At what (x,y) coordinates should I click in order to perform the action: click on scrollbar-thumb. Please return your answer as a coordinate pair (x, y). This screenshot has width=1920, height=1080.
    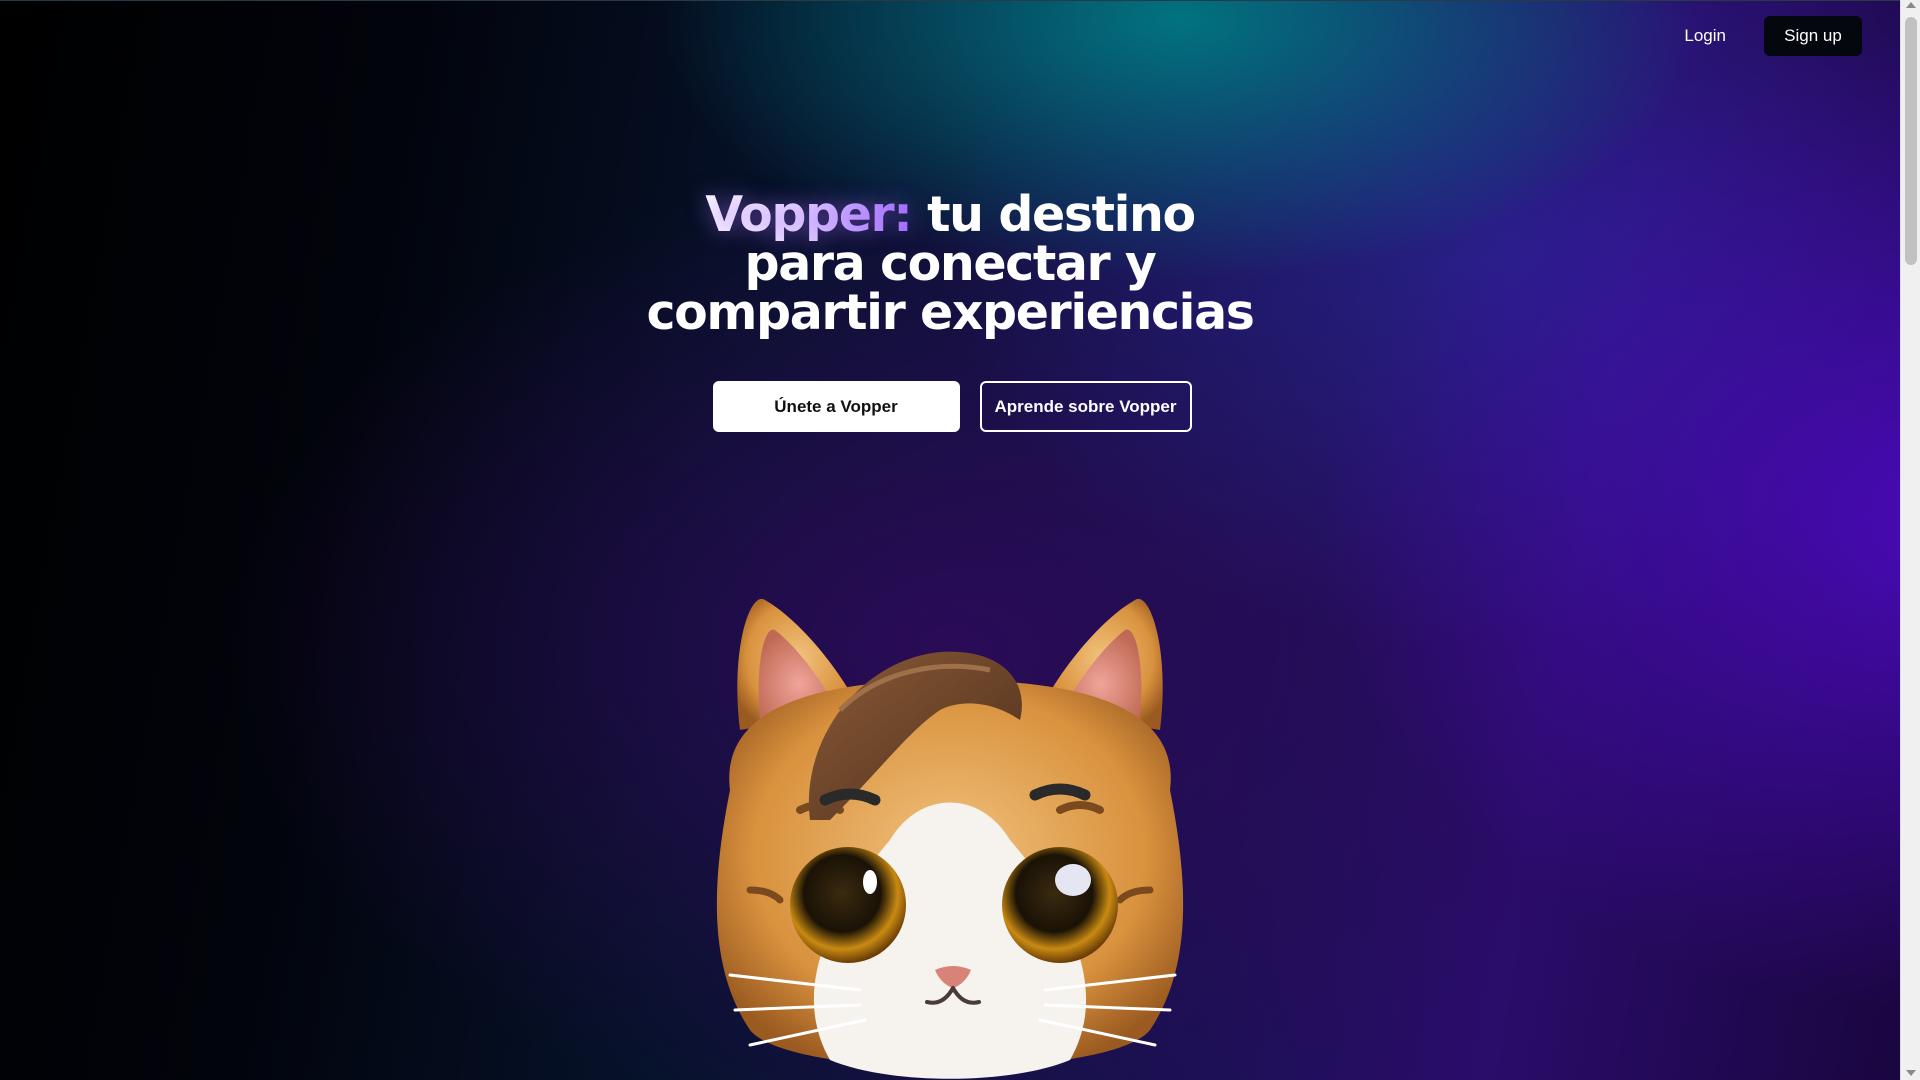
    Looking at the image, I should click on (1911, 141).